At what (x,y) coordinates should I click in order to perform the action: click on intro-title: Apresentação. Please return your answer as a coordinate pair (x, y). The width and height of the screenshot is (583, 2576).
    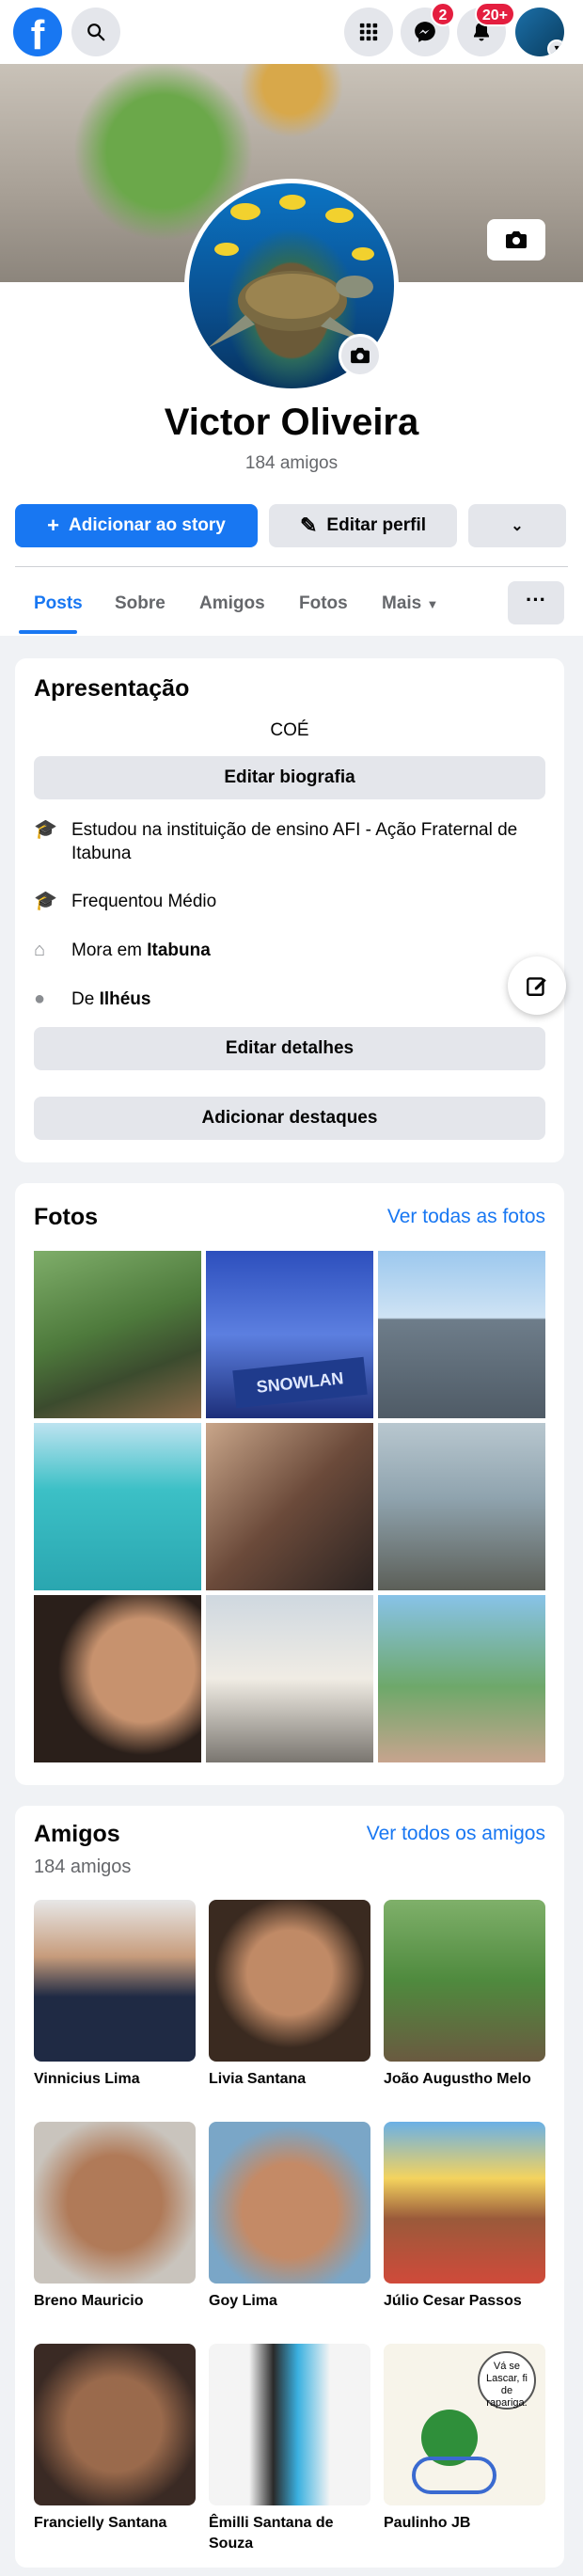
    Looking at the image, I should click on (112, 688).